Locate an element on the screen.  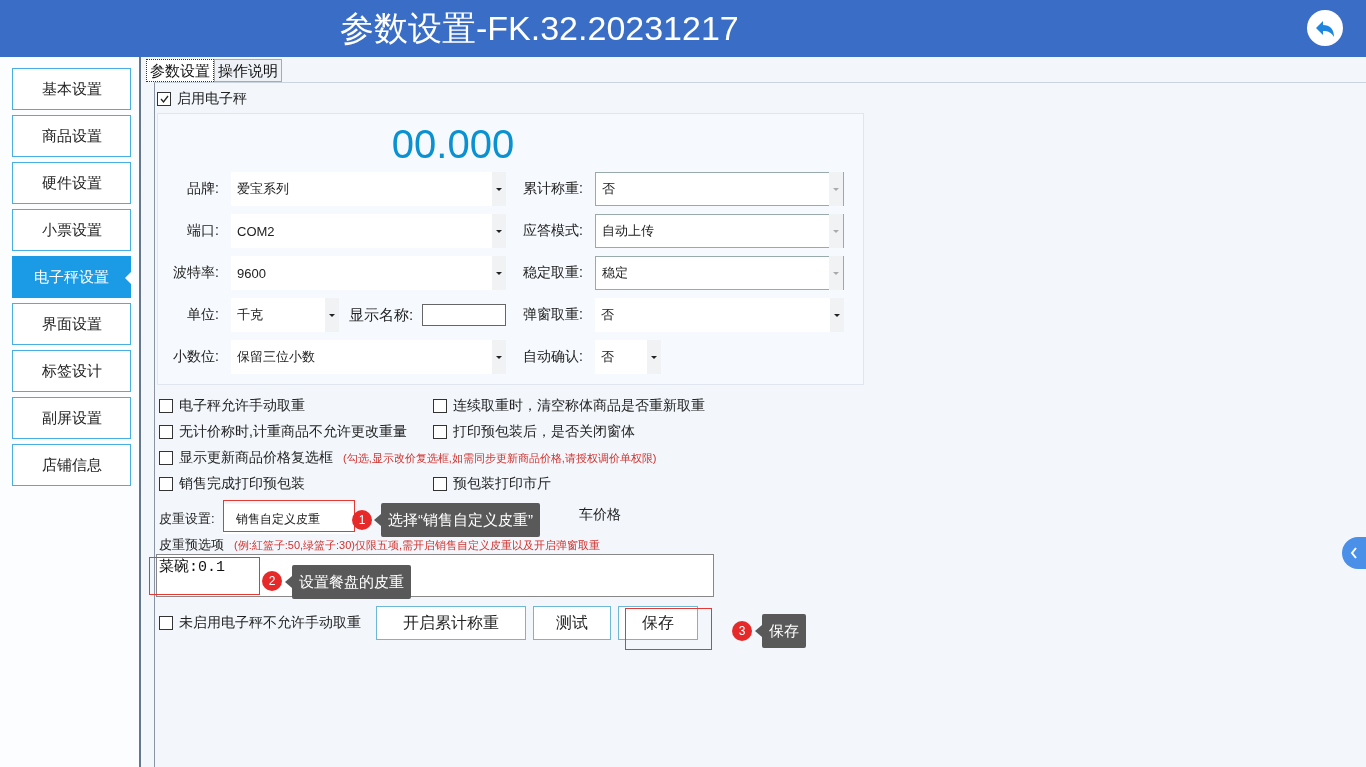
field-label: 品牌: is located at coordinates (202, 189).